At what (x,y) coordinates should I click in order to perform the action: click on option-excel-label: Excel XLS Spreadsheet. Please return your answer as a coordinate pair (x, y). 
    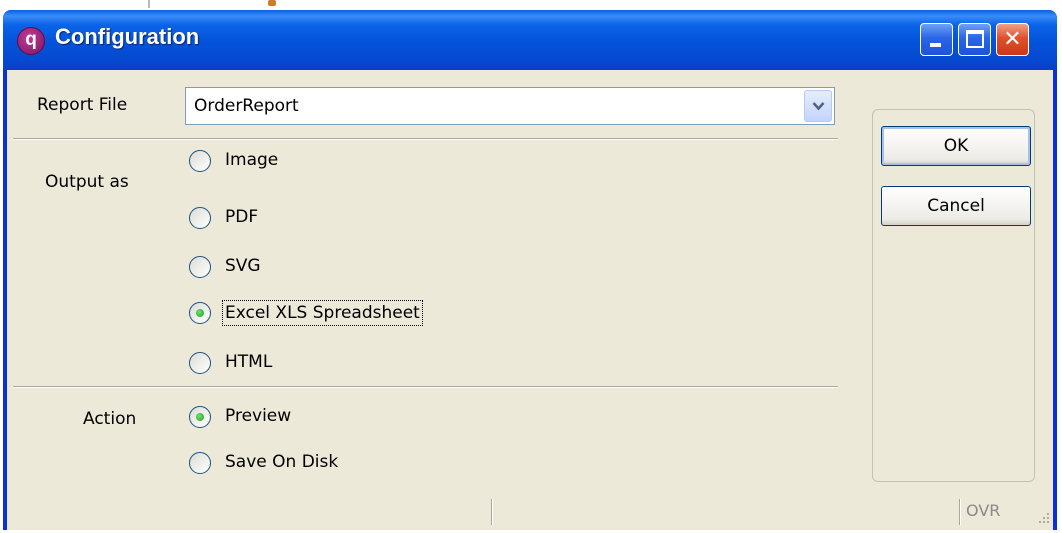
    Looking at the image, I should click on (322, 313).